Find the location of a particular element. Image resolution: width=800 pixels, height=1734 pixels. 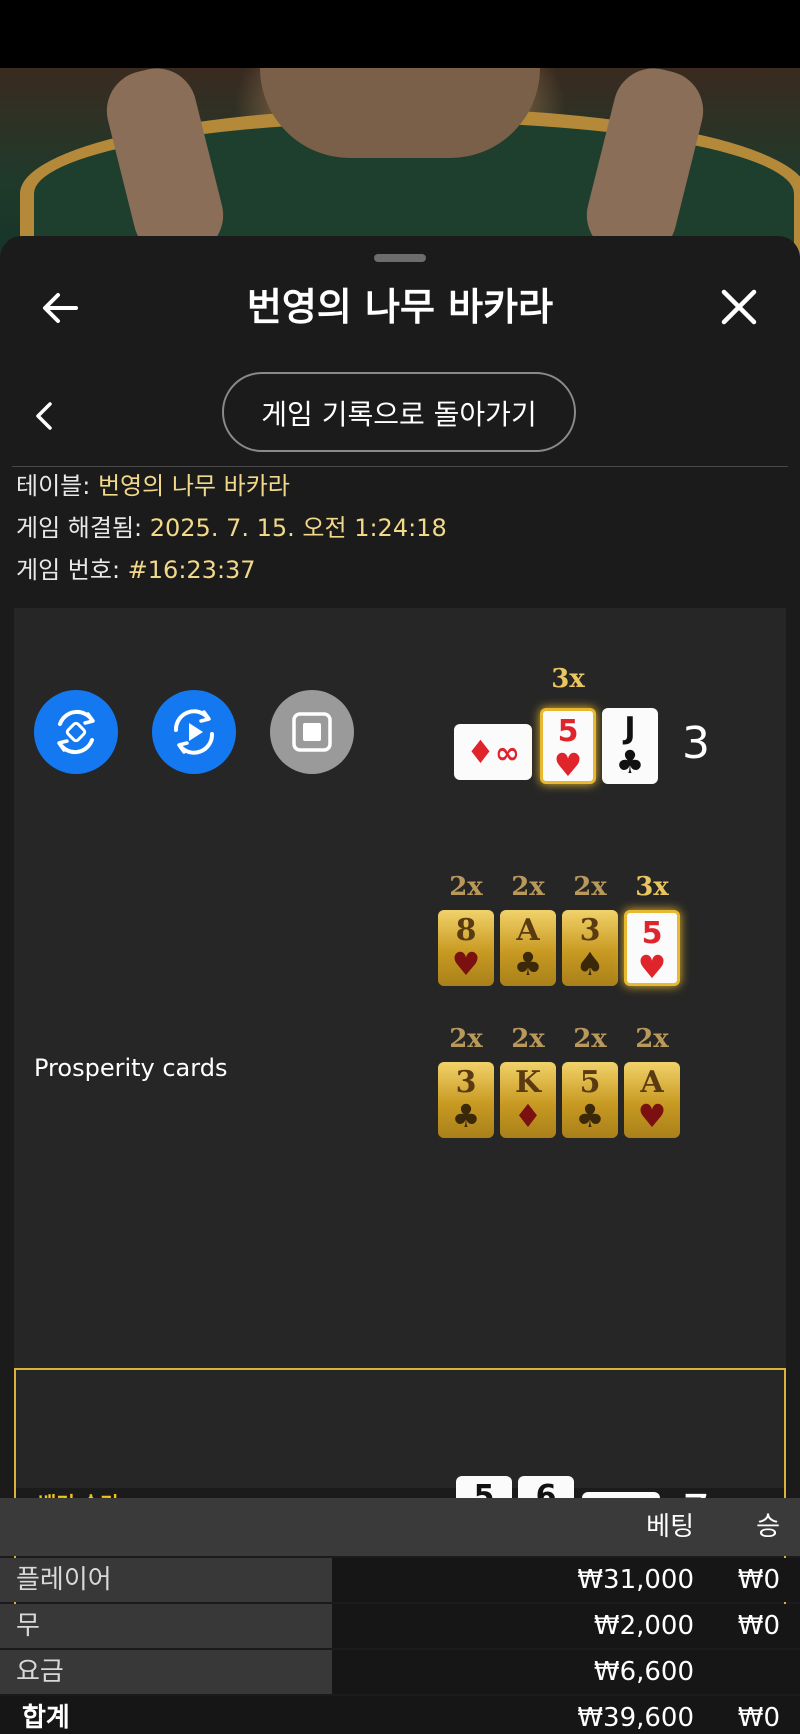

replay-button is located at coordinates (76, 732).